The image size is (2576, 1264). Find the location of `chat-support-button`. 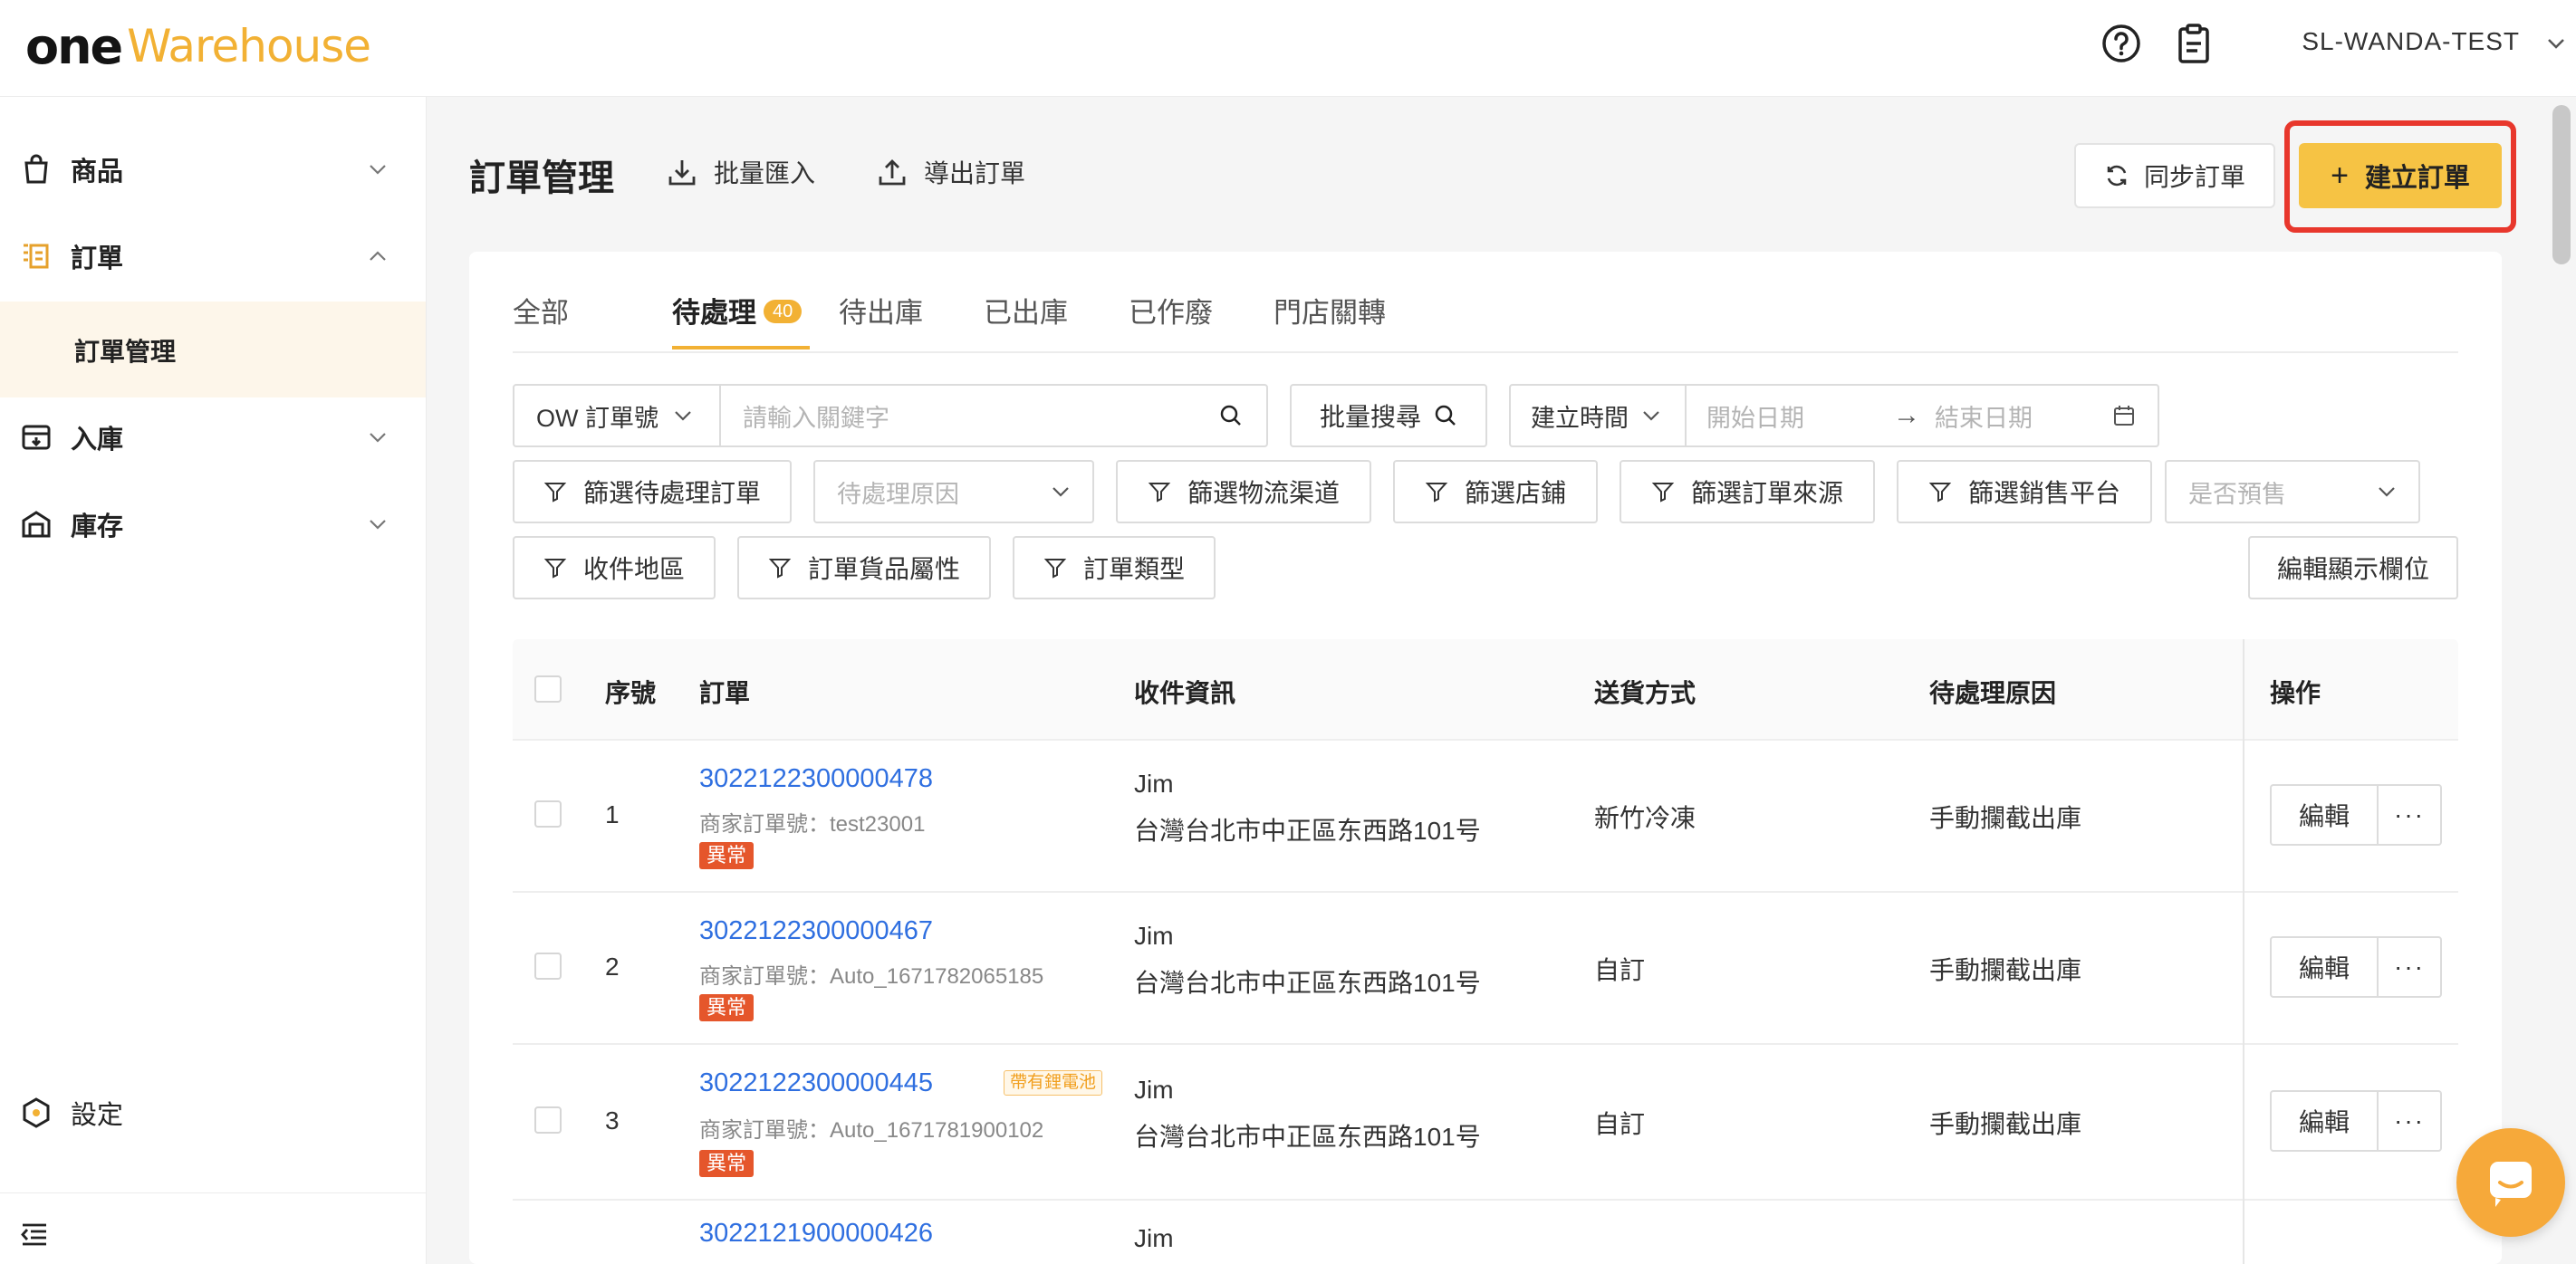

chat-support-button is located at coordinates (2510, 1182).